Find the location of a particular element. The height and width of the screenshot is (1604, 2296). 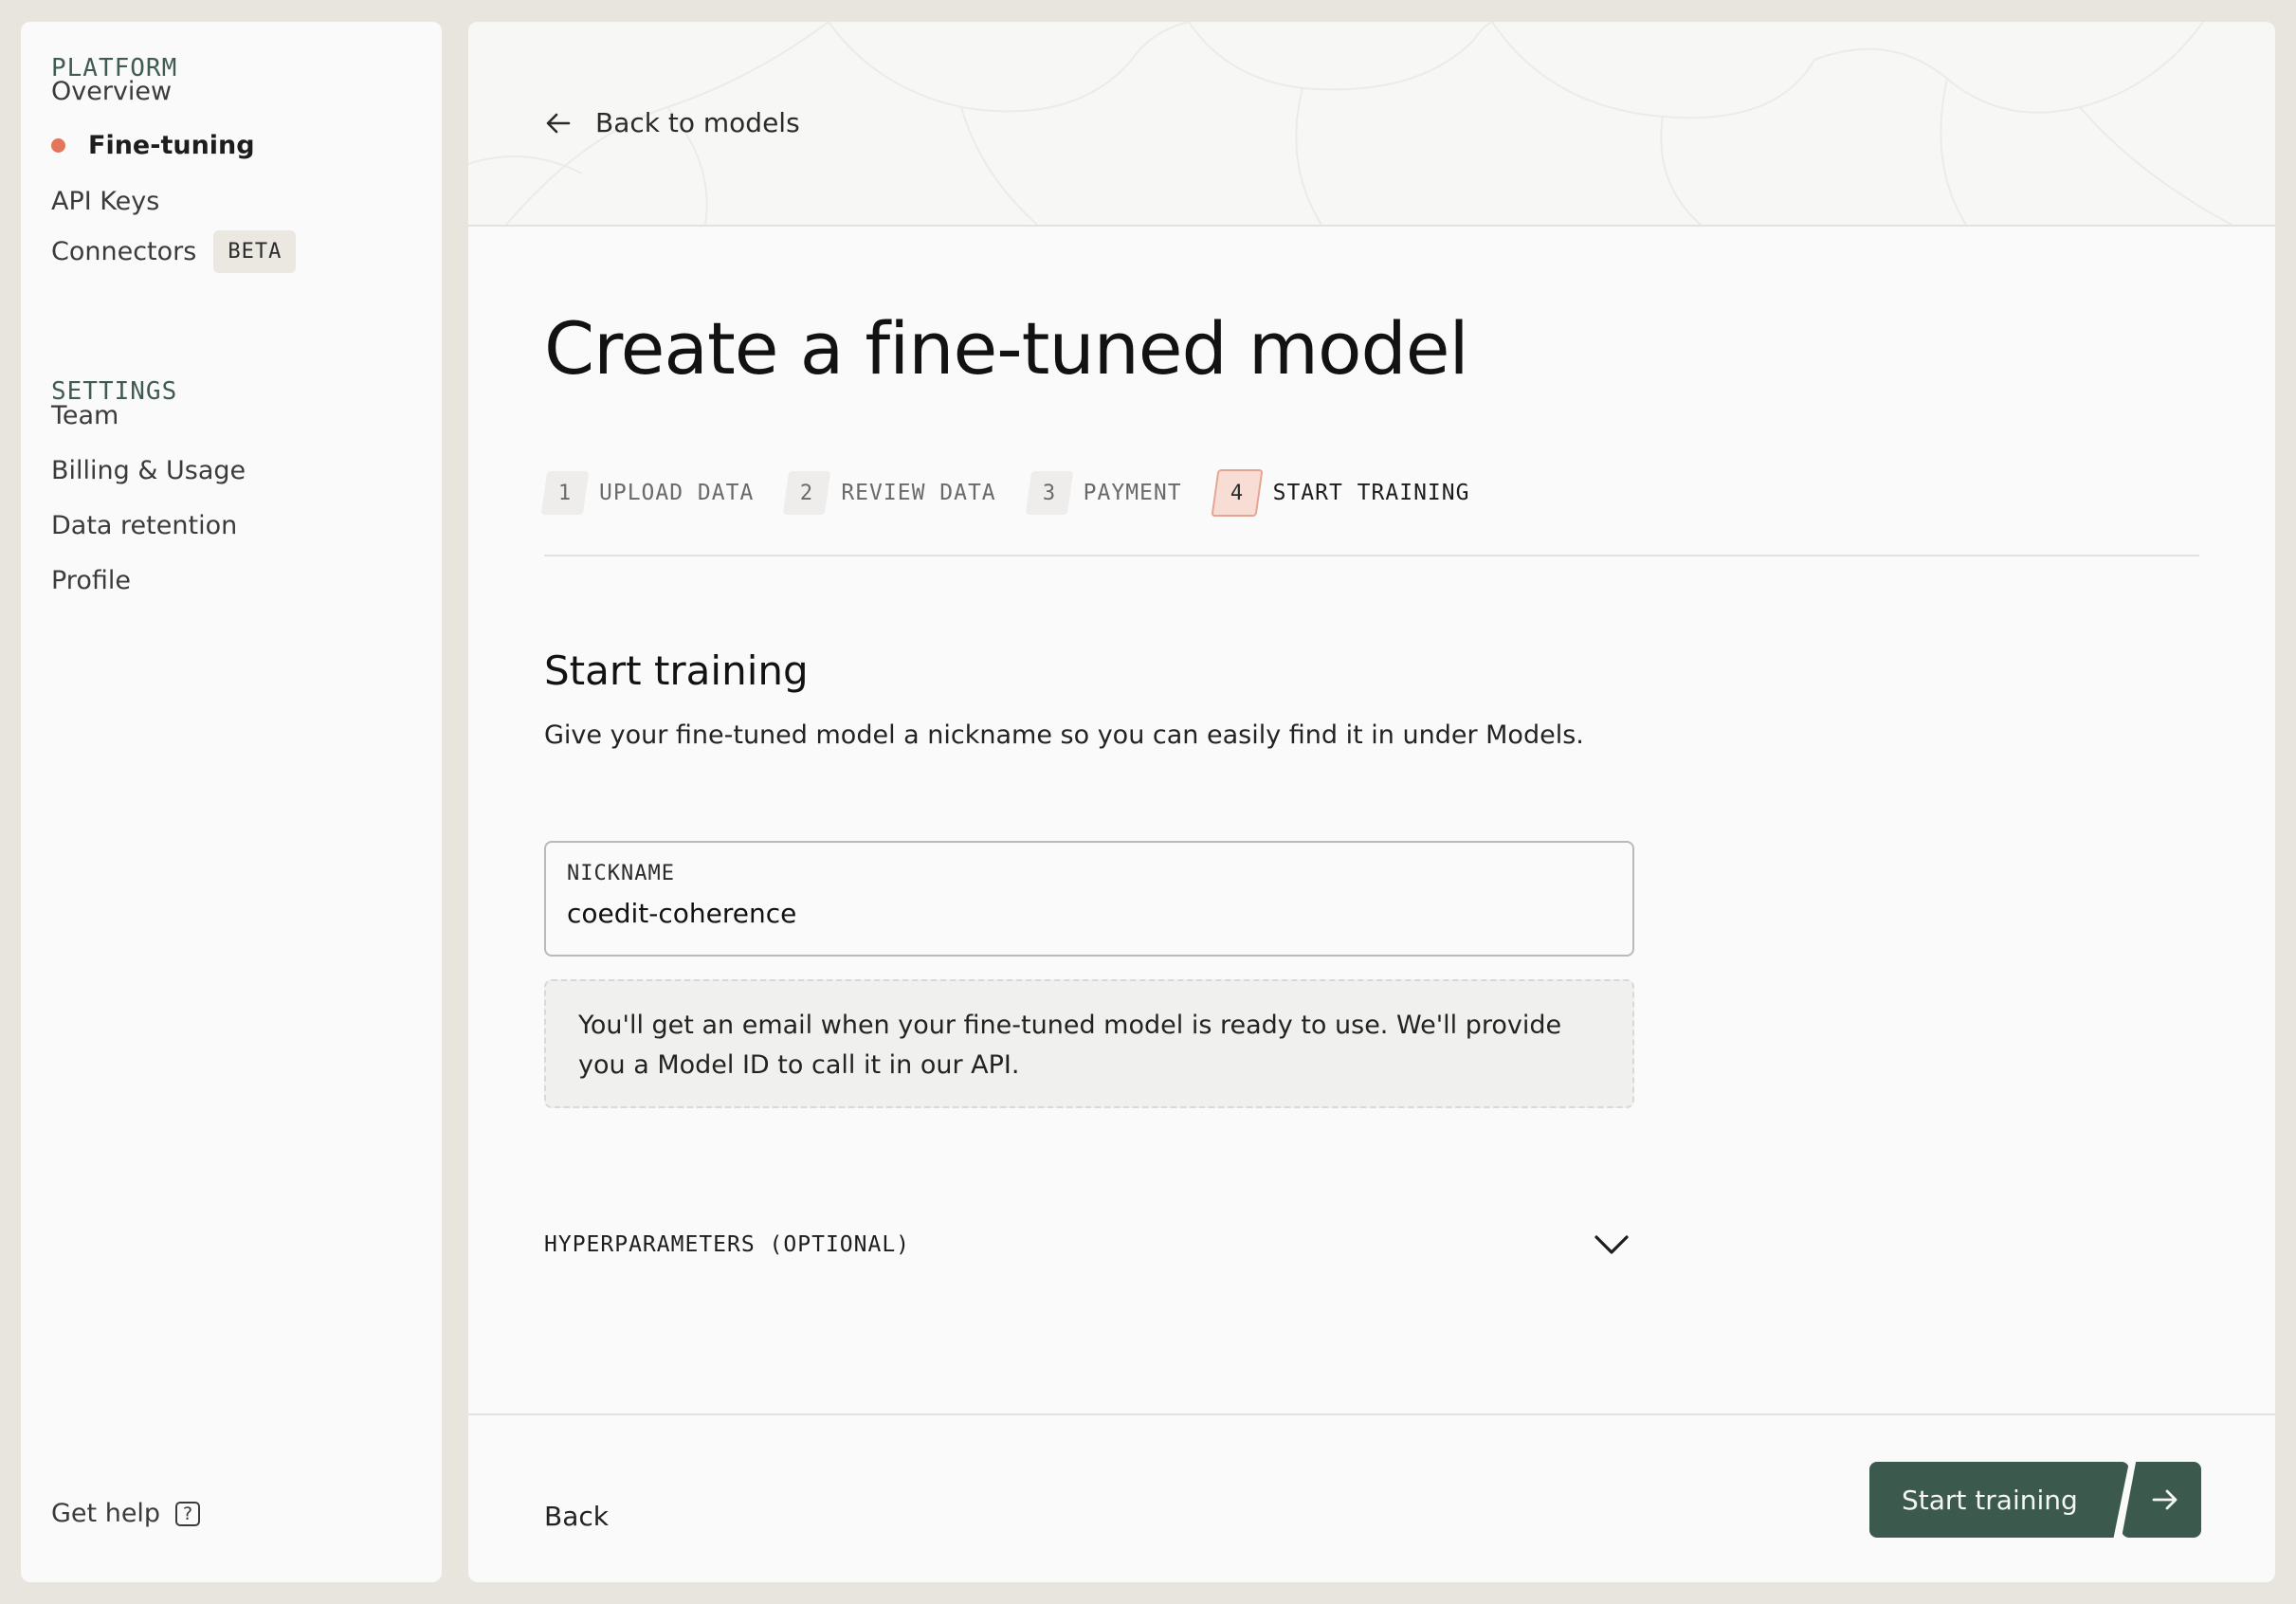

sidebar-item-billing-usage: Billing & Usage is located at coordinates (148, 470).